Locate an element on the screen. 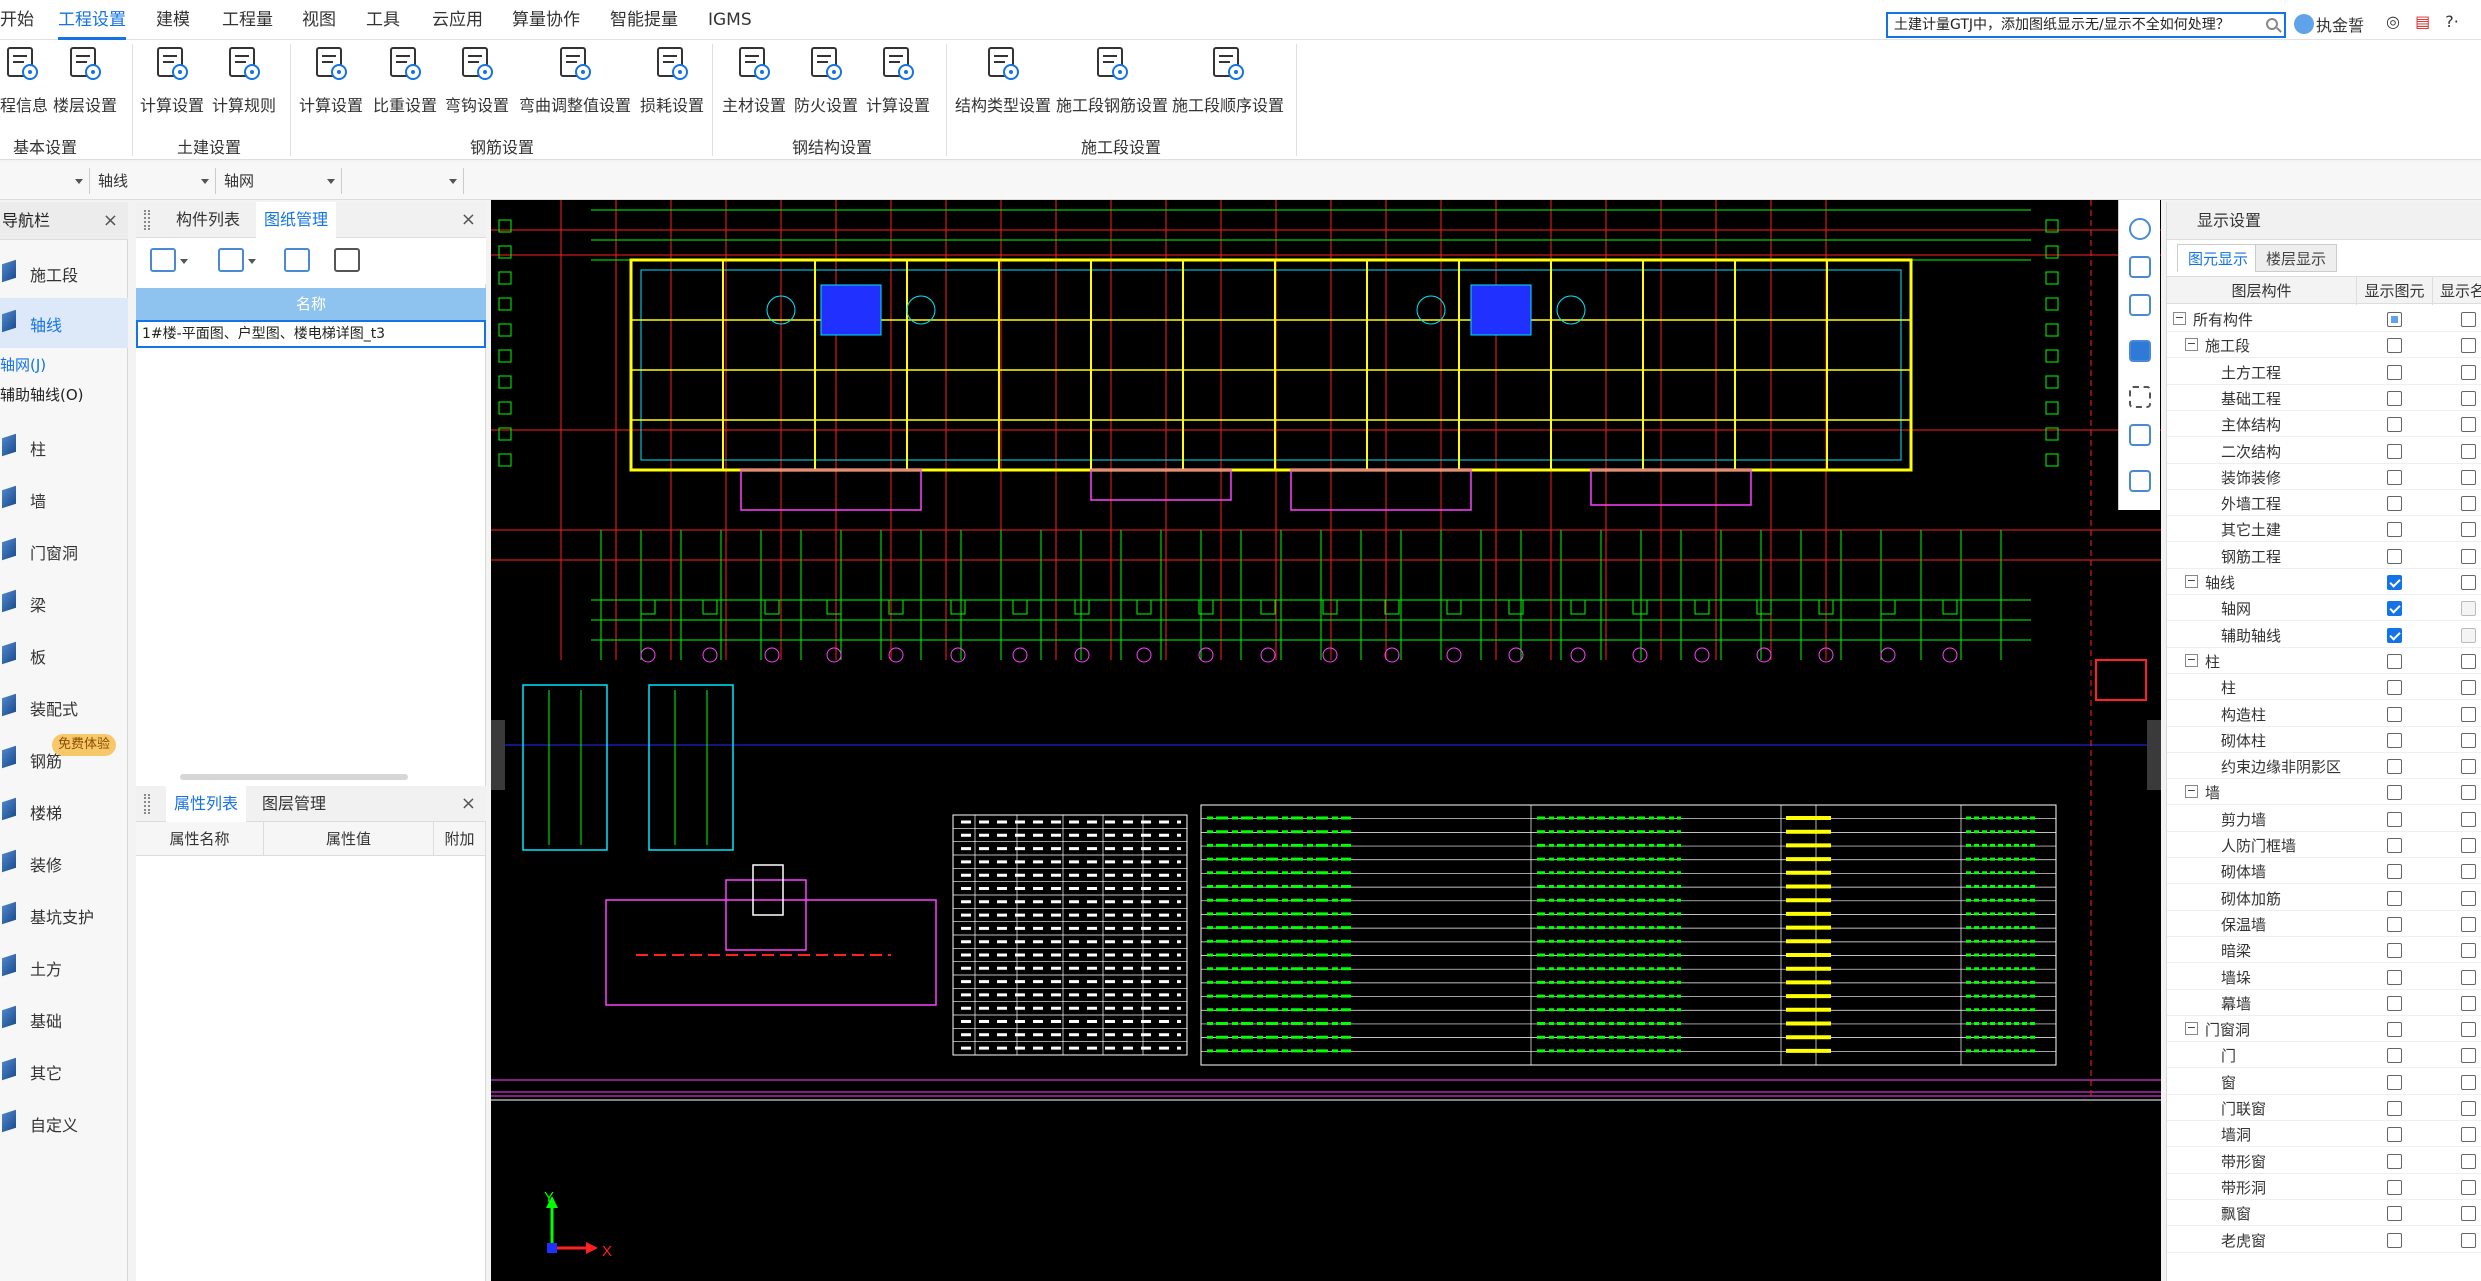 The height and width of the screenshot is (1281, 2481). loss-settings-button: 损耗设置 is located at coordinates (672, 85).